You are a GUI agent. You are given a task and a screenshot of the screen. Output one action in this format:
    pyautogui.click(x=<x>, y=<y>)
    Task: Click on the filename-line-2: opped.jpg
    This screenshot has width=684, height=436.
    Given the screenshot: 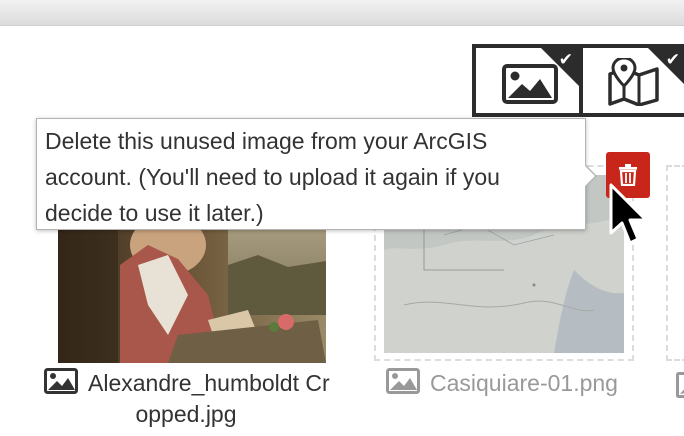 What is the action you would take?
    pyautogui.click(x=186, y=414)
    